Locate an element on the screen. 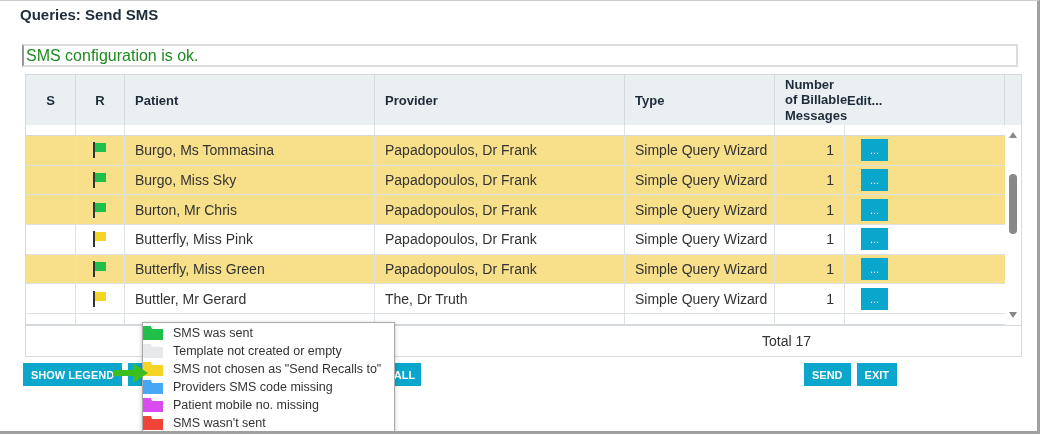 The height and width of the screenshot is (436, 1043). column-header: Patient is located at coordinates (250, 100).